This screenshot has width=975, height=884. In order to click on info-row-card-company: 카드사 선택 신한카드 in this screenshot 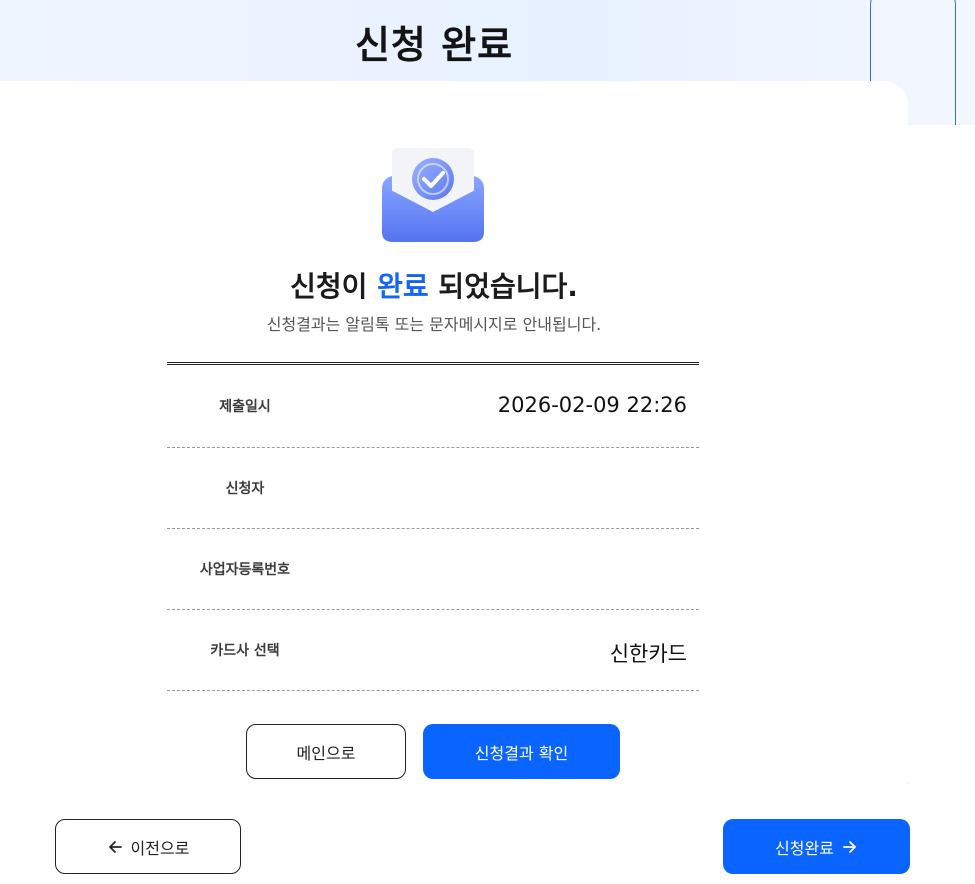, I will do `click(433, 650)`.